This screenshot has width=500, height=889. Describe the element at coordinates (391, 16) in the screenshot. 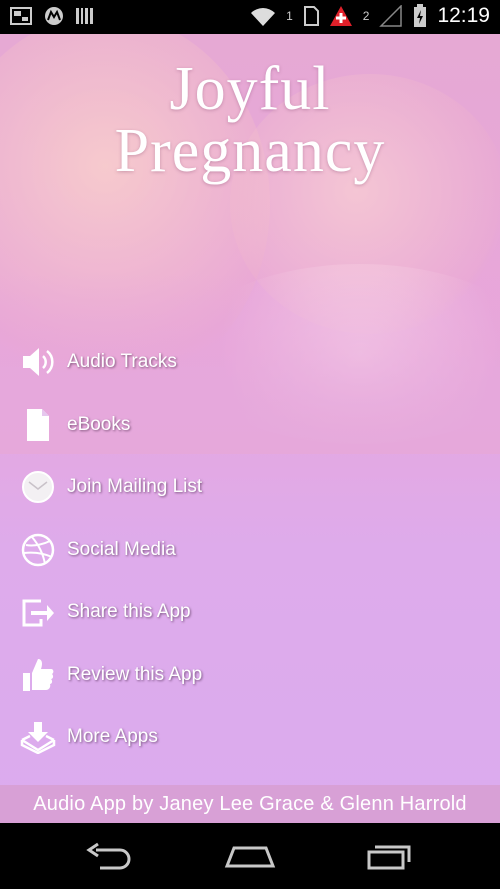

I see `signal-icon` at that location.